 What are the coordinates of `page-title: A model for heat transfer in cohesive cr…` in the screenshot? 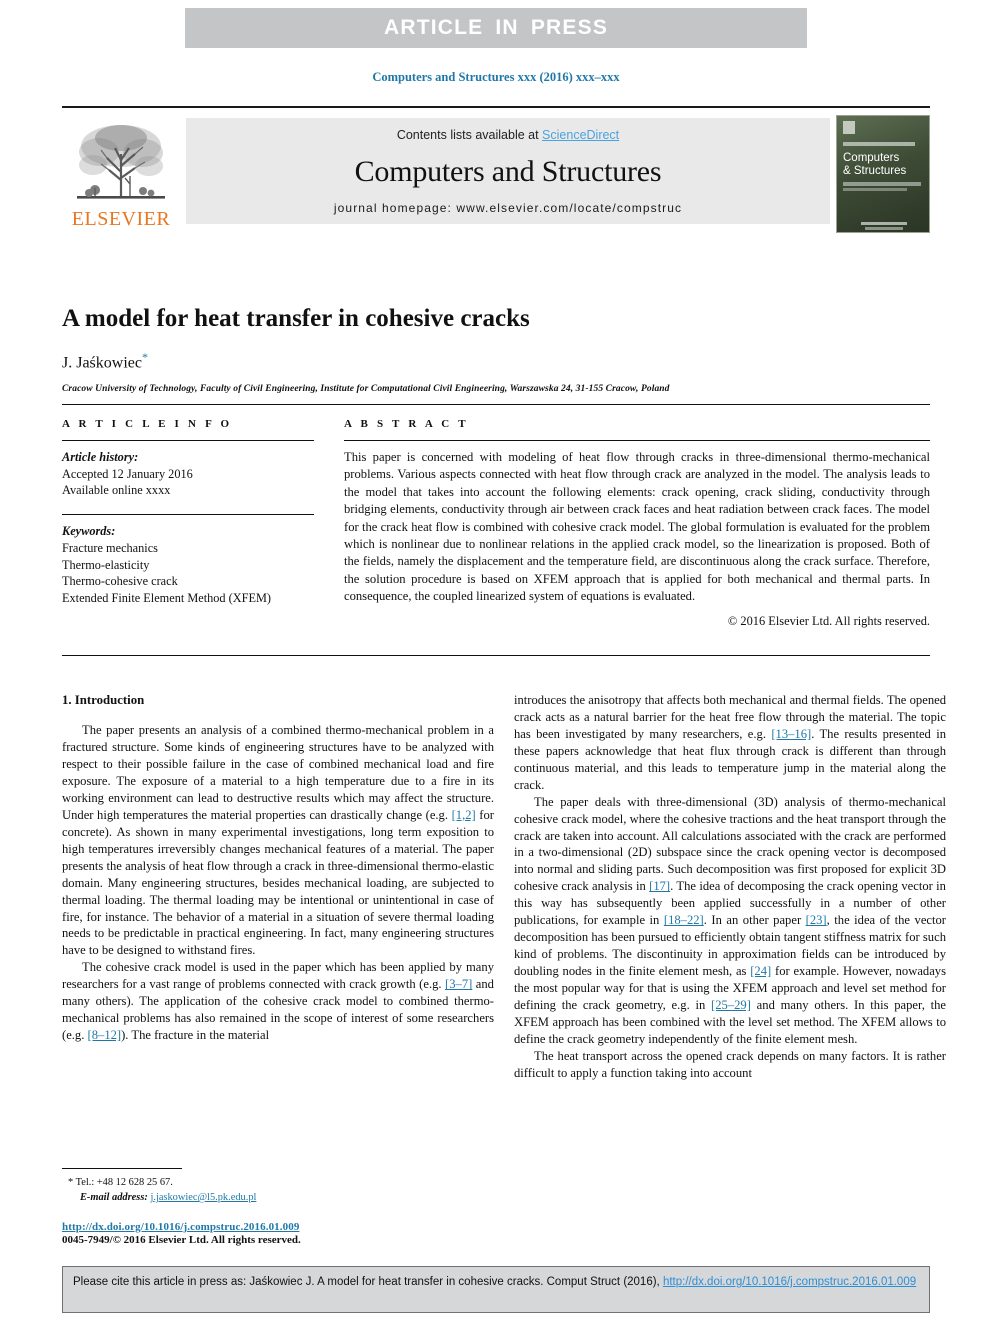 It's located at (296, 318).